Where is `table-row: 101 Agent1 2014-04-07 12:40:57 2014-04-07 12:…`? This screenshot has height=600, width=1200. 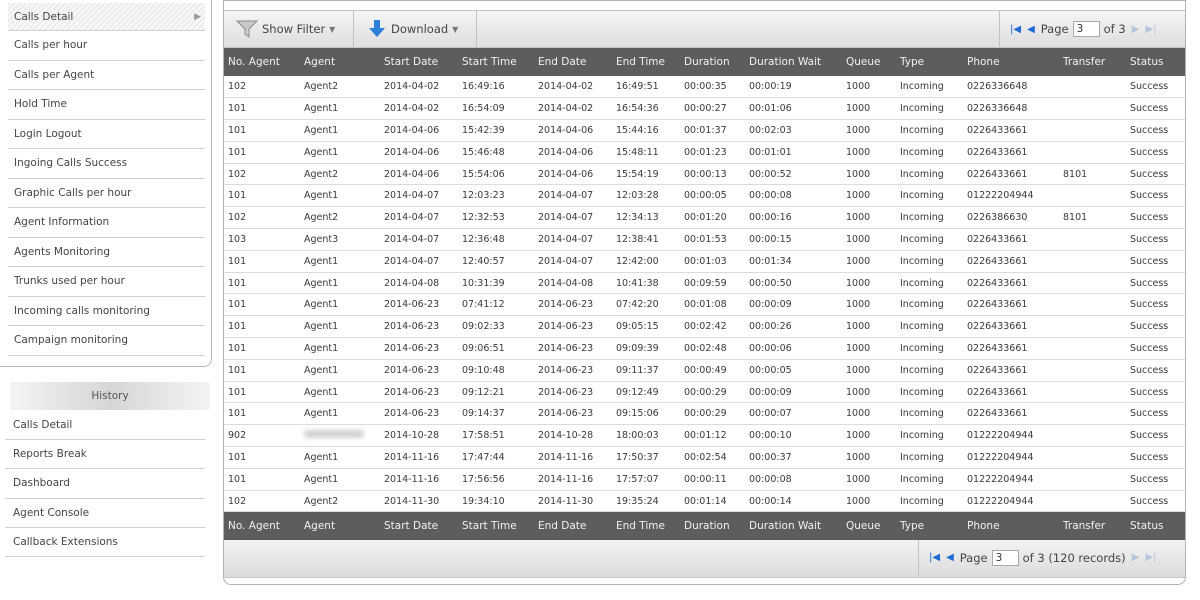 table-row: 101 Agent1 2014-04-07 12:40:57 2014-04-07 12:… is located at coordinates (704, 261).